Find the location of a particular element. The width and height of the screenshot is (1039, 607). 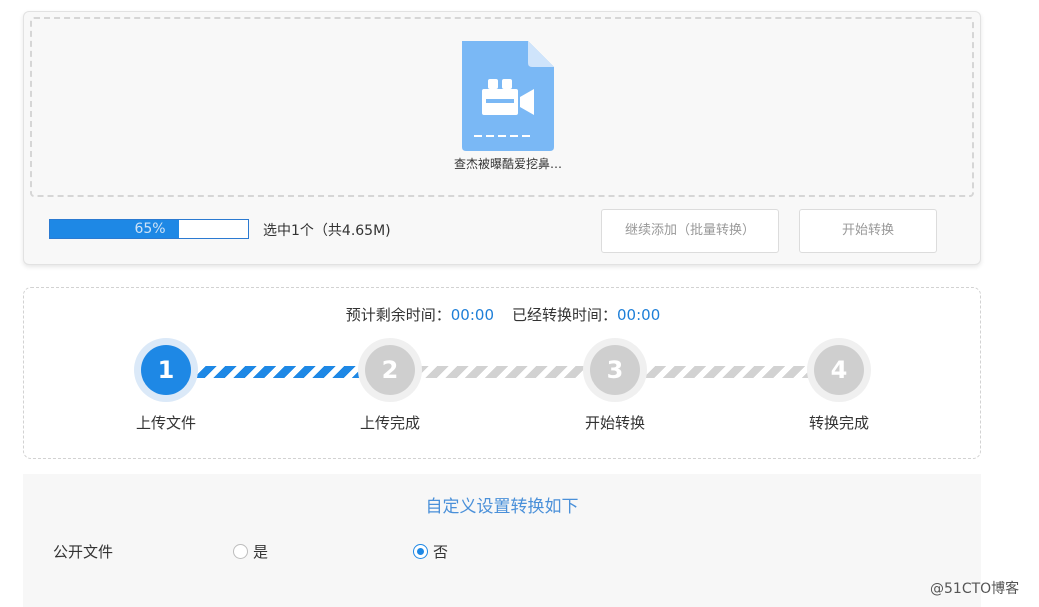

upload-progress-bar: 65% is located at coordinates (149, 229).